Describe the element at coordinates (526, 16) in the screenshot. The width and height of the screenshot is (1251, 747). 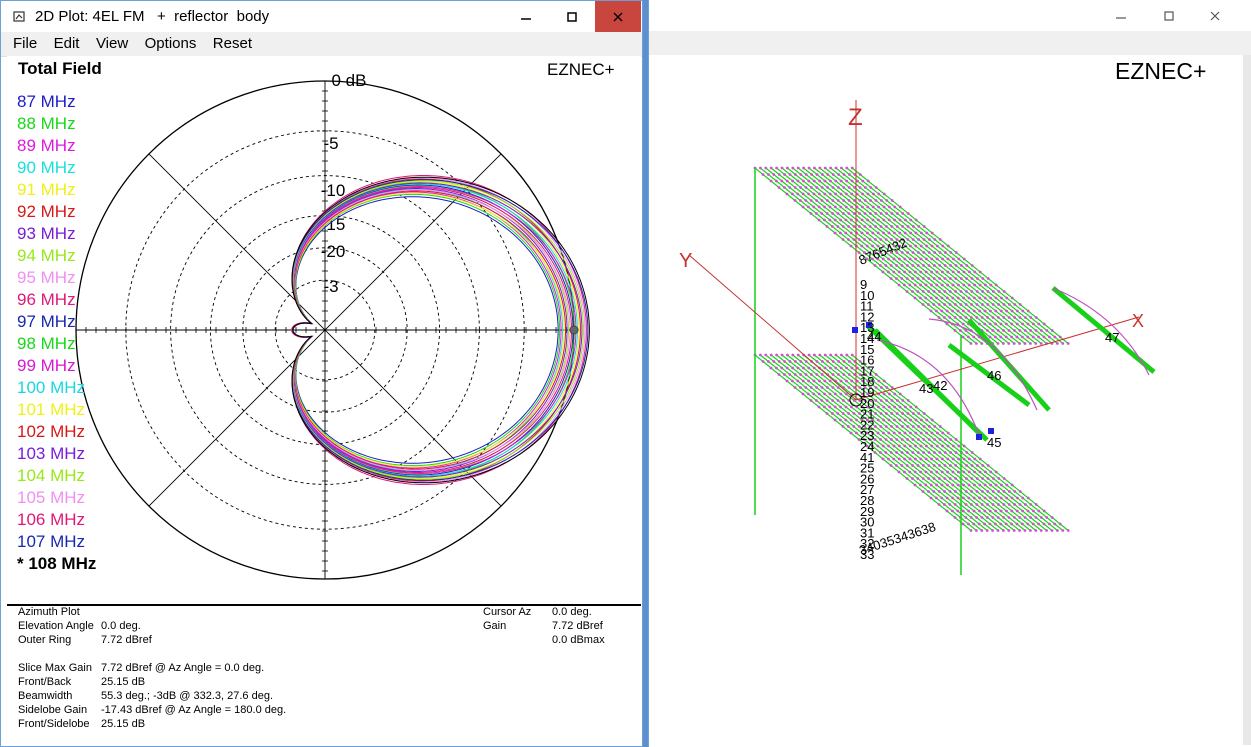
I see `minimize-button` at that location.